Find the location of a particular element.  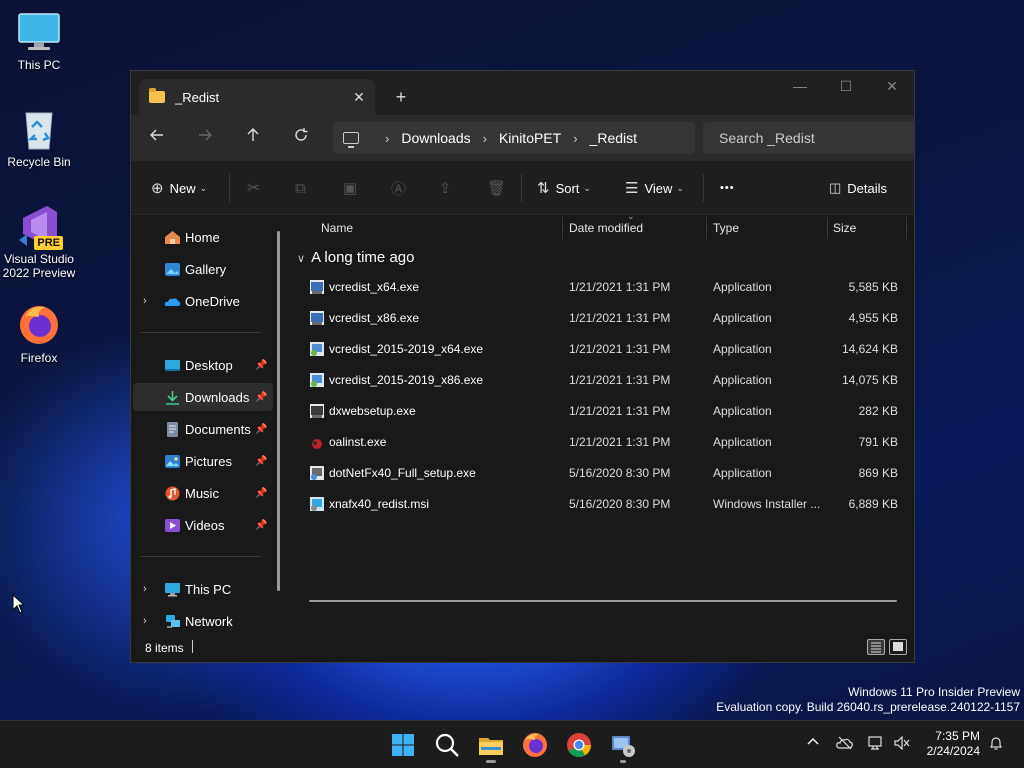

nav-item-videos: Videos 📌 is located at coordinates (201, 525).